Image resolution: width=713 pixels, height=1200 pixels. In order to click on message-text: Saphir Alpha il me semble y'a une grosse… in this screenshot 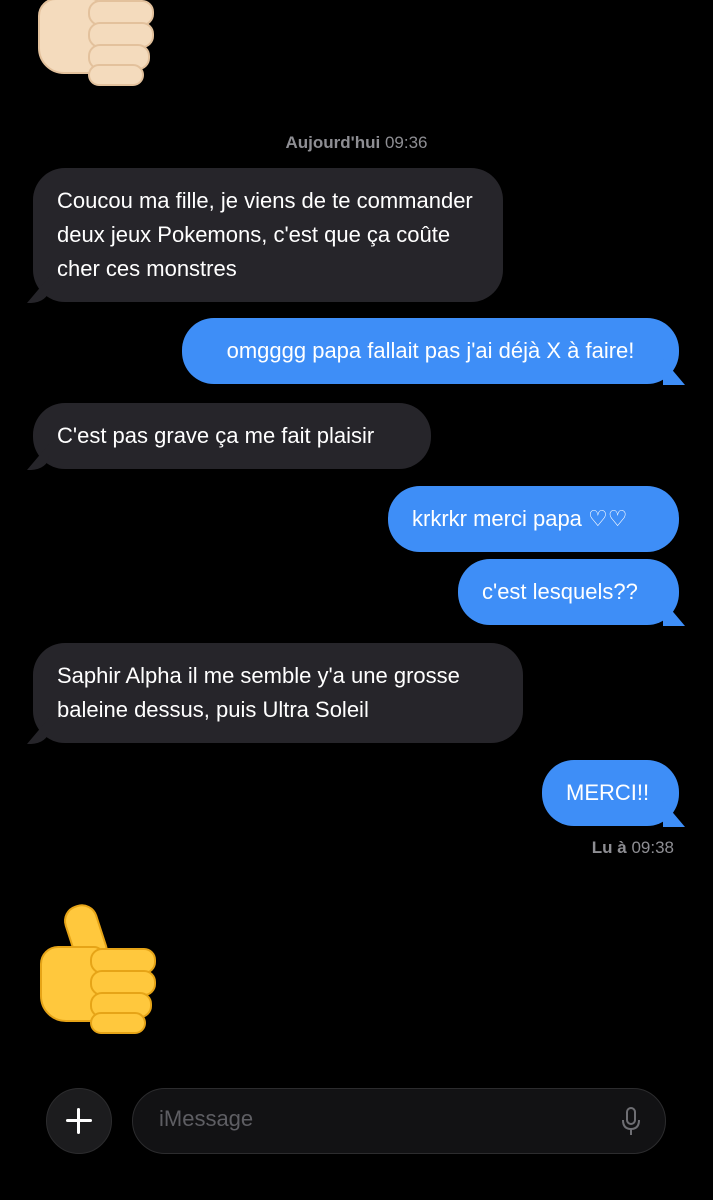, I will do `click(258, 692)`.